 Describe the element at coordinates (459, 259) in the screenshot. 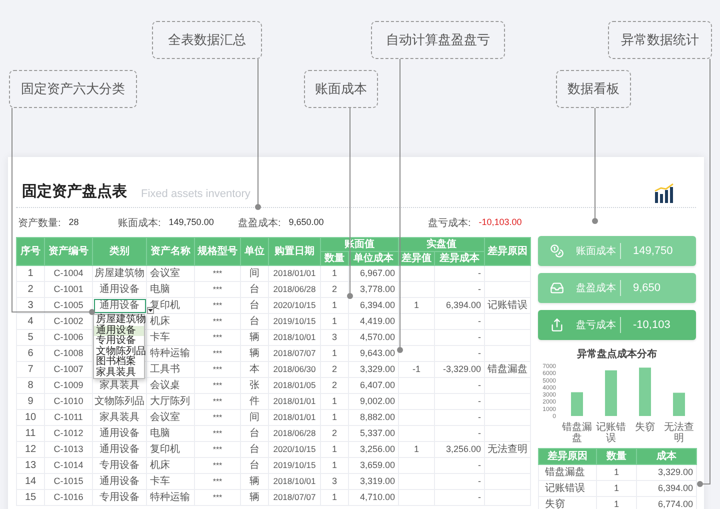

I see `column-header: 差异成本` at that location.